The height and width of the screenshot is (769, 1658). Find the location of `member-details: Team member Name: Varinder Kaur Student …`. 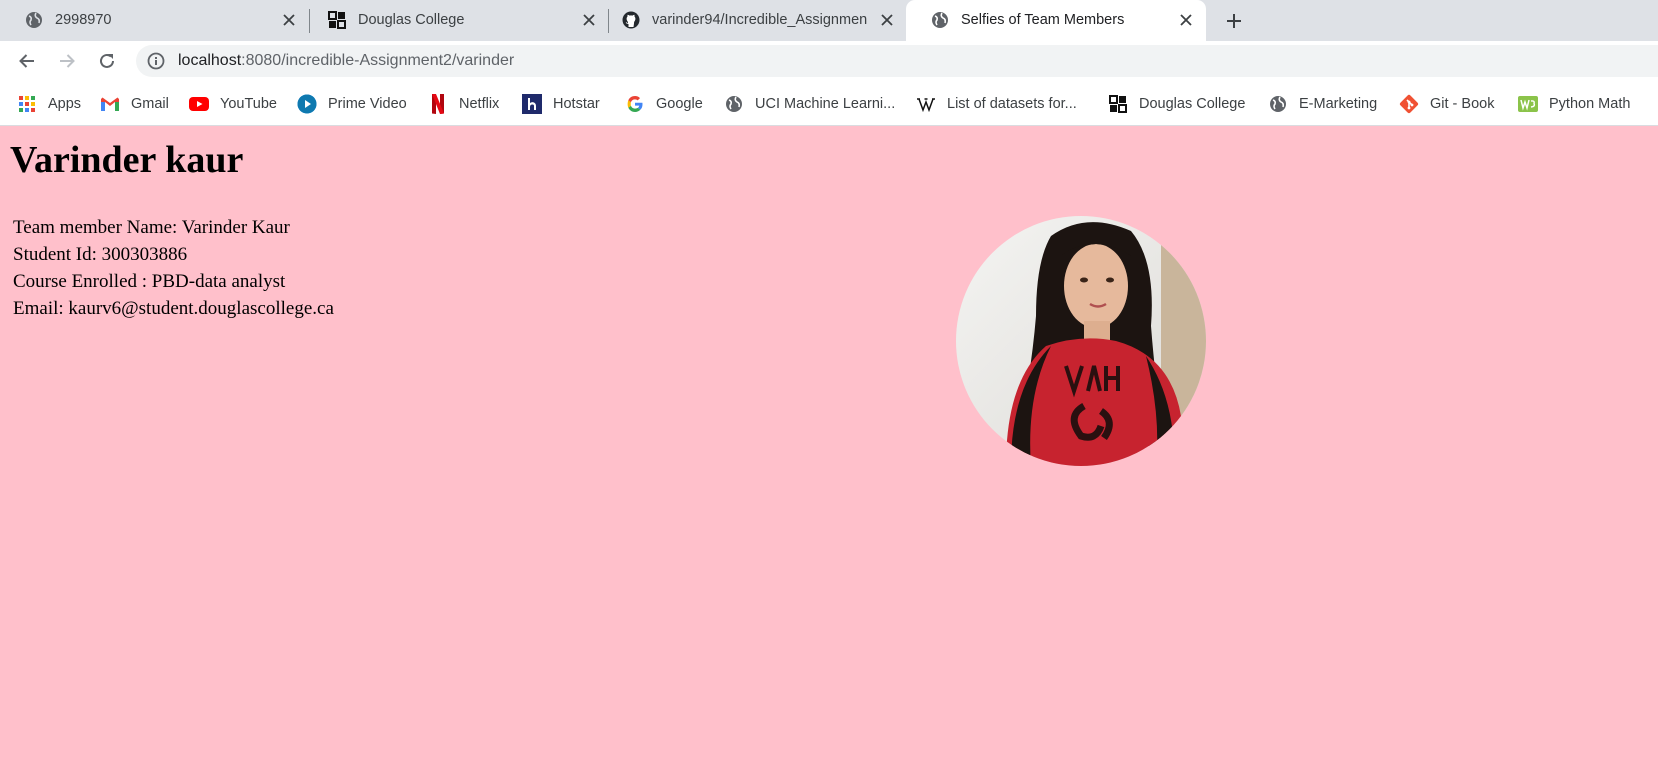

member-details: Team member Name: Varinder Kaur Student … is located at coordinates (173, 268).